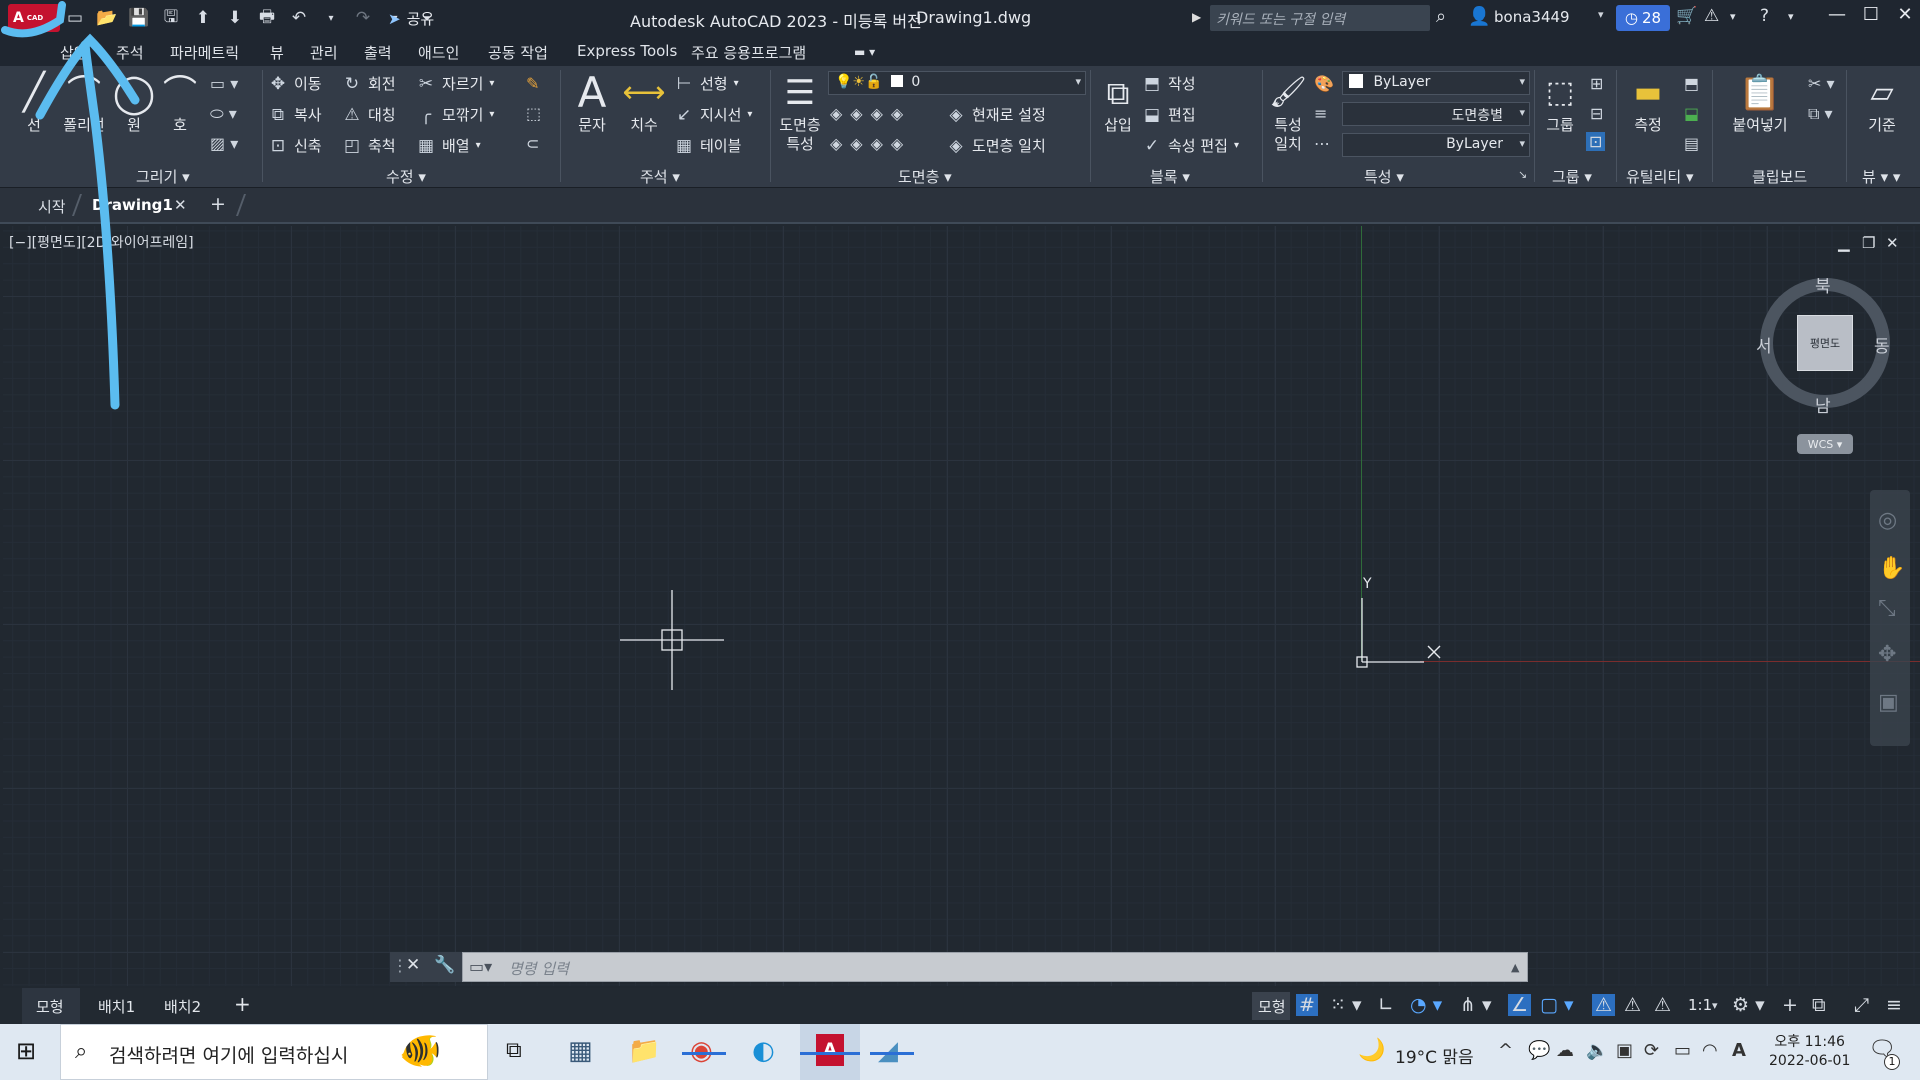  I want to click on update-icon: ⟳, so click(1651, 1050).